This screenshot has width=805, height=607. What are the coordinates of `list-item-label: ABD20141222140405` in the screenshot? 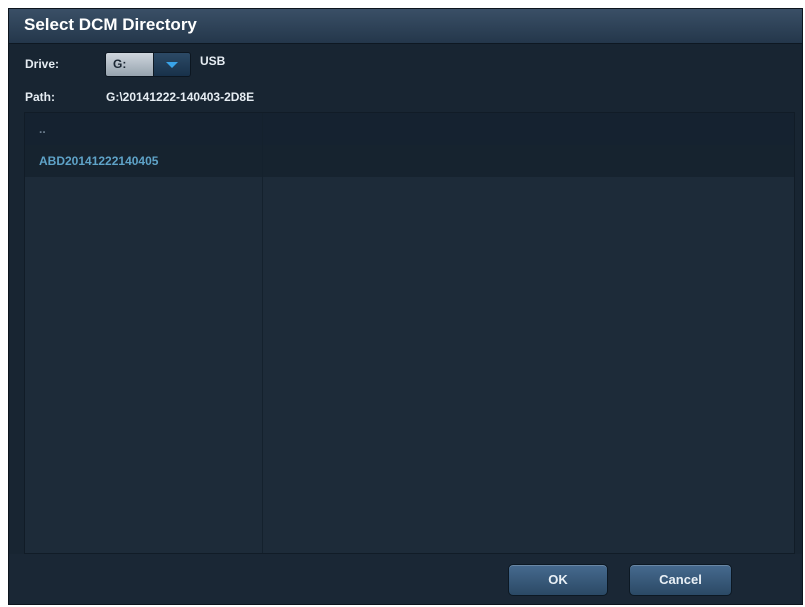 It's located at (99, 161).